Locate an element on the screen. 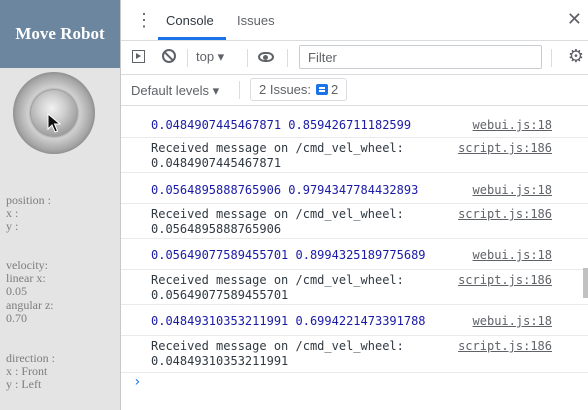 The height and width of the screenshot is (410, 588). active-tab-indicator is located at coordinates (192, 38).